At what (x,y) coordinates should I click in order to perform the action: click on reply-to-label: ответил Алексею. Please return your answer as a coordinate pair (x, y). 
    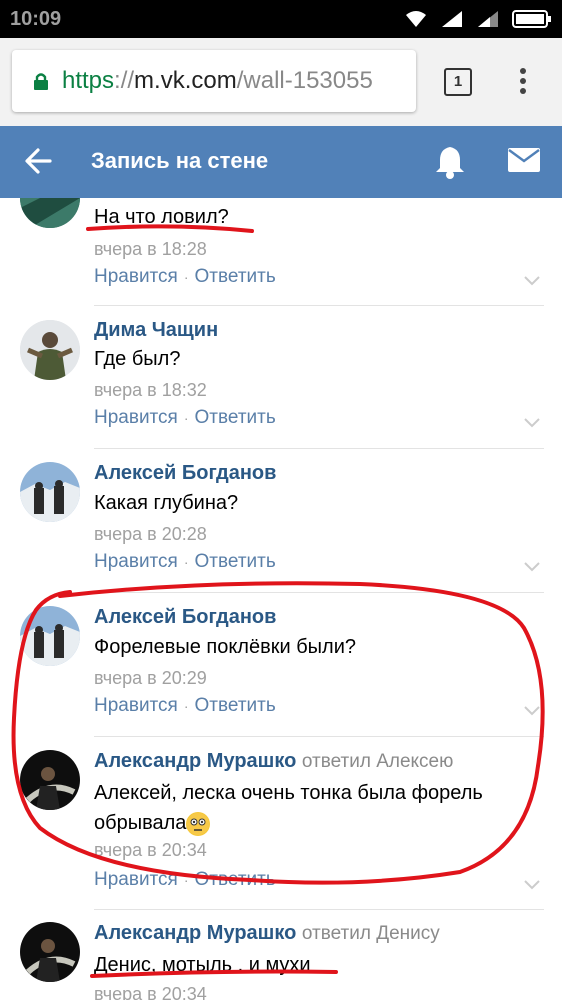
    Looking at the image, I should click on (377, 761).